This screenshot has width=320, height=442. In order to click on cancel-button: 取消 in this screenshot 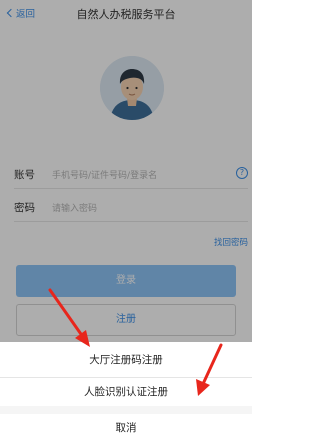, I will do `click(126, 428)`.